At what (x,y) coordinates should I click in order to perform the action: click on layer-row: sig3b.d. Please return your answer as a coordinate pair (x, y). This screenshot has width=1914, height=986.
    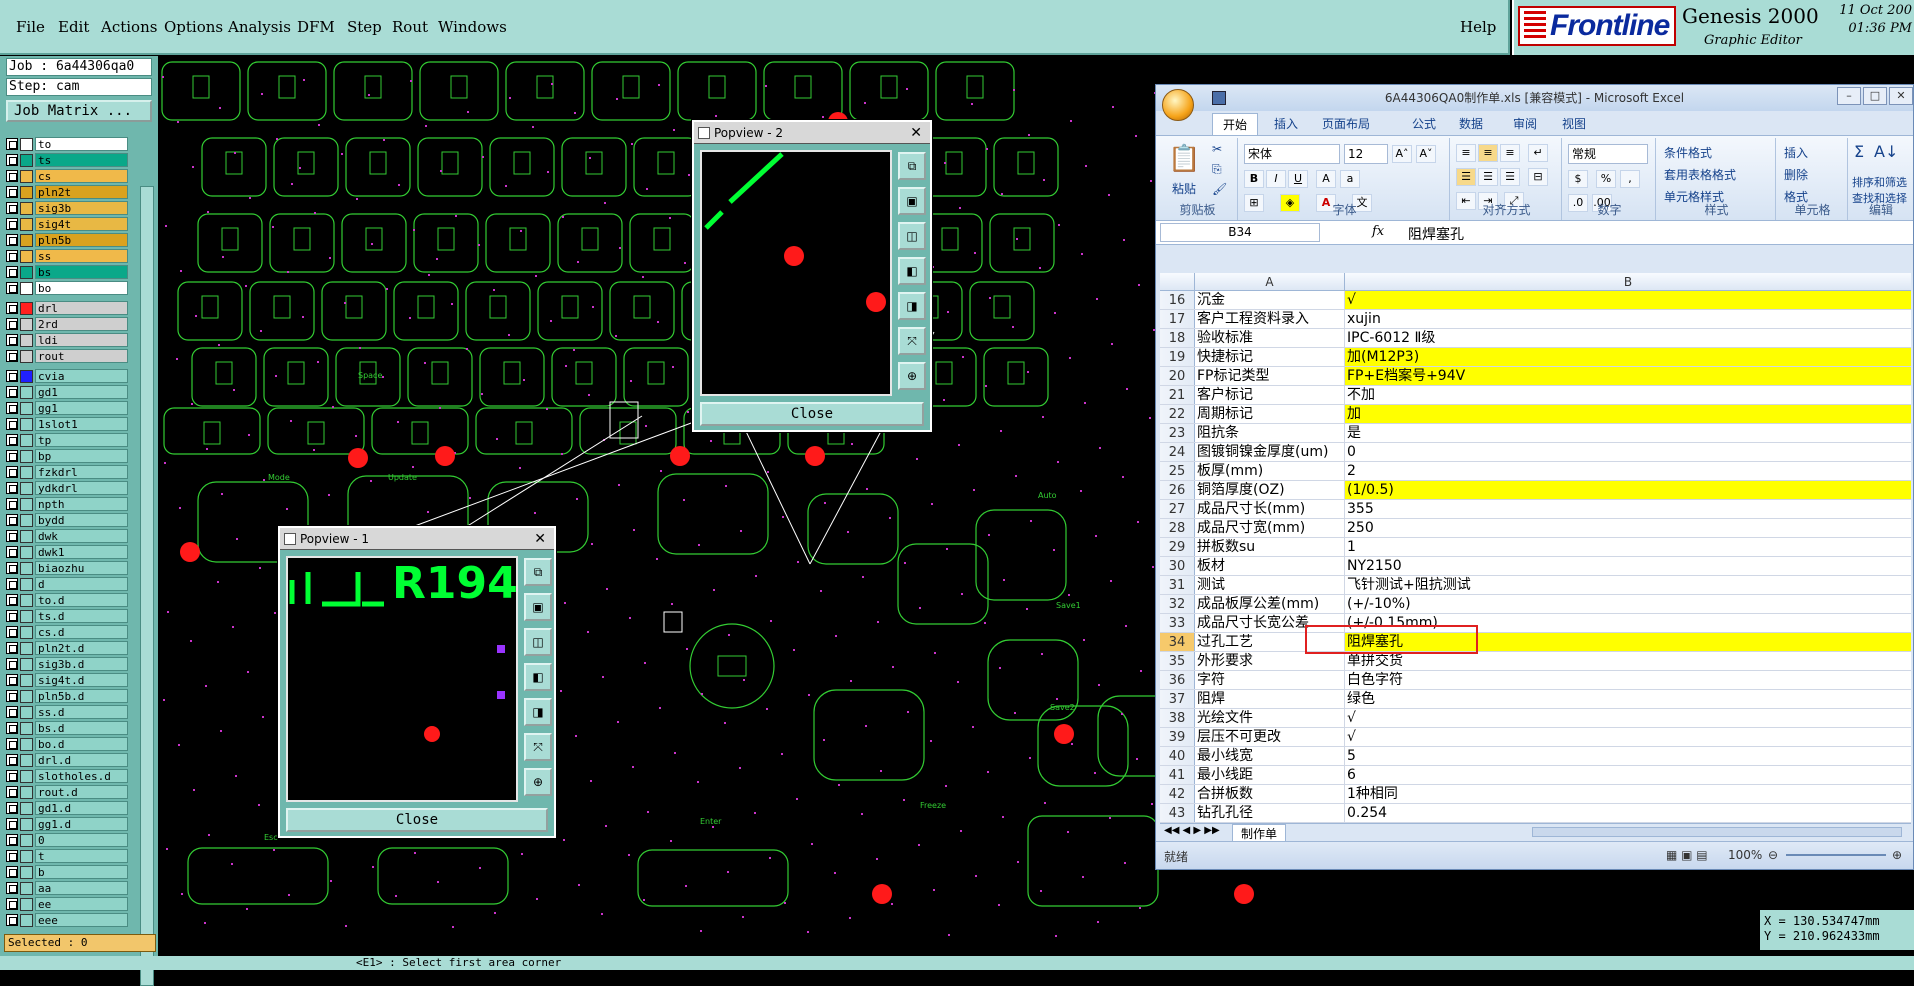
    Looking at the image, I should click on (67, 664).